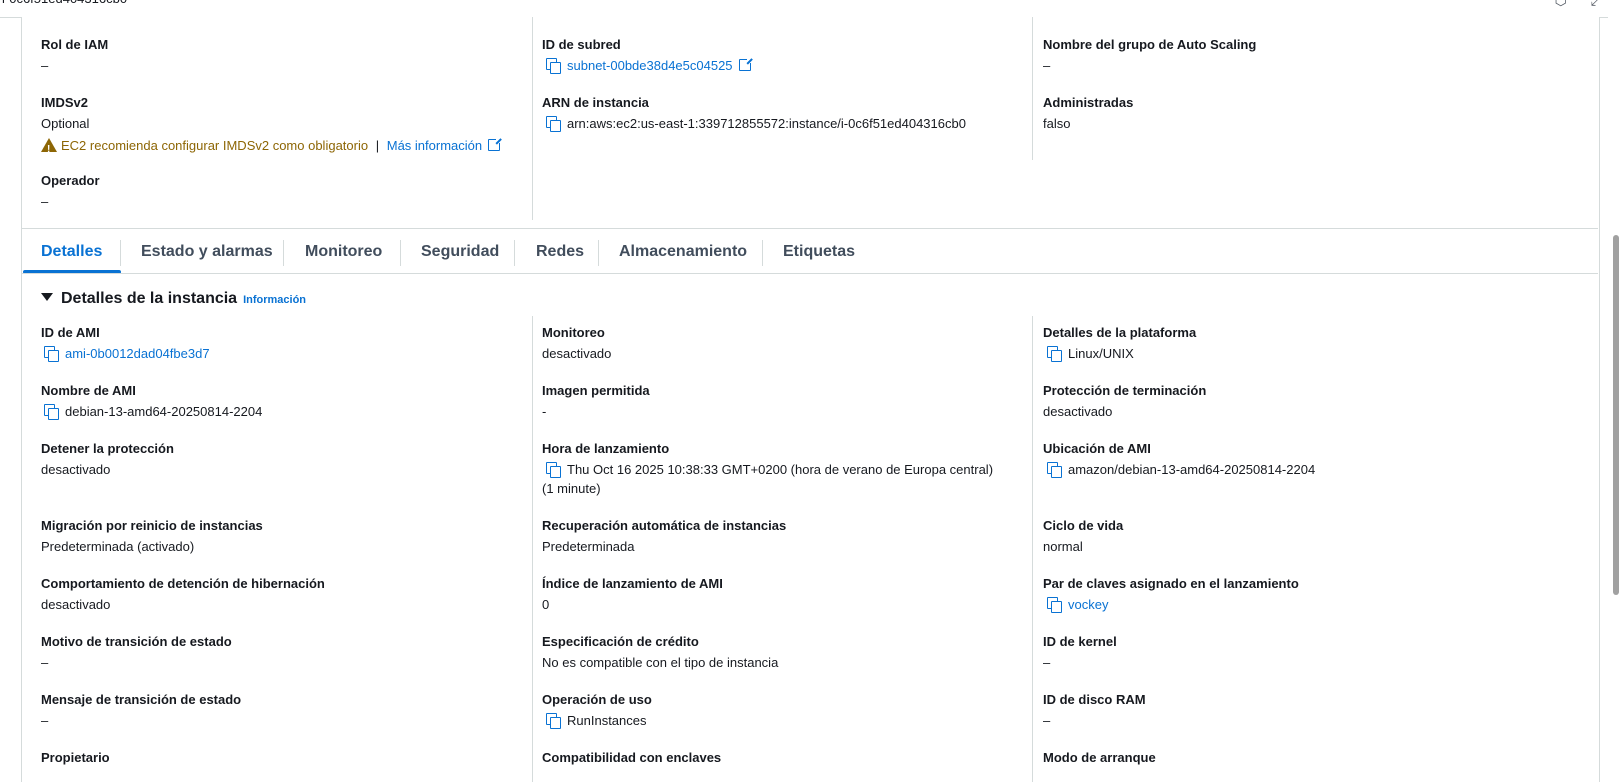  What do you see at coordinates (434, 145) in the screenshot?
I see `more-info-link: Más información` at bounding box center [434, 145].